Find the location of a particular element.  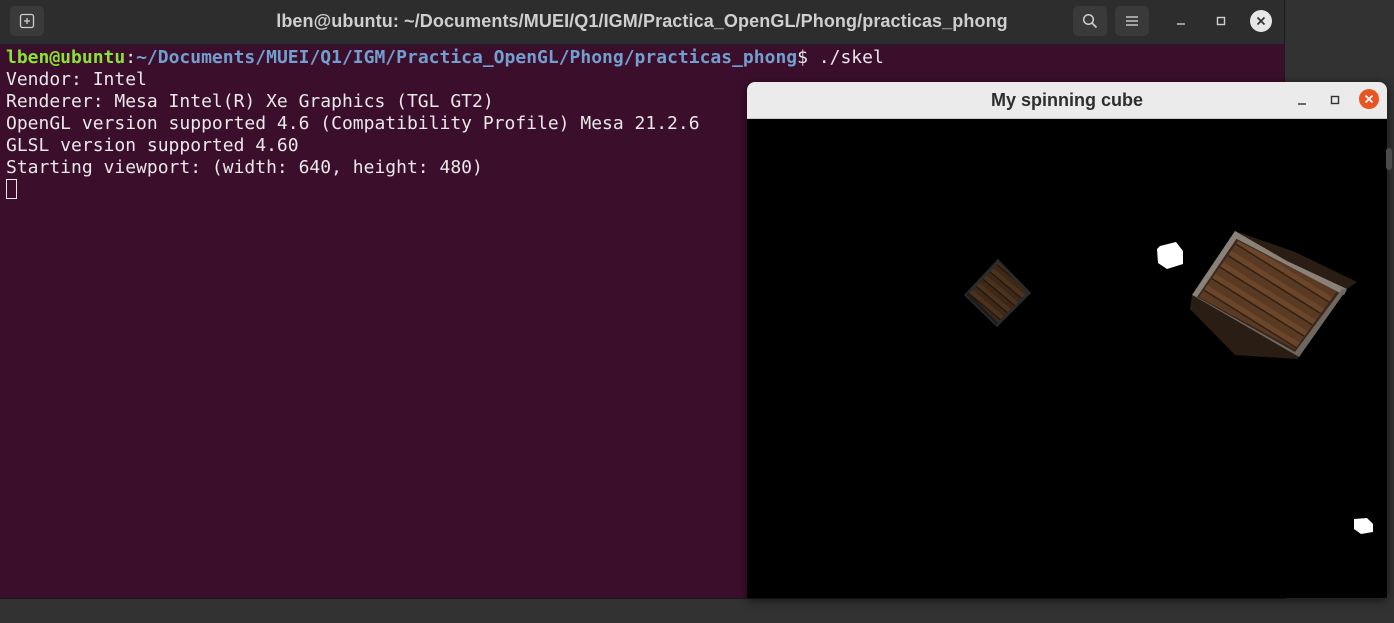

background-window-scrollbar is located at coordinates (1389, 159).